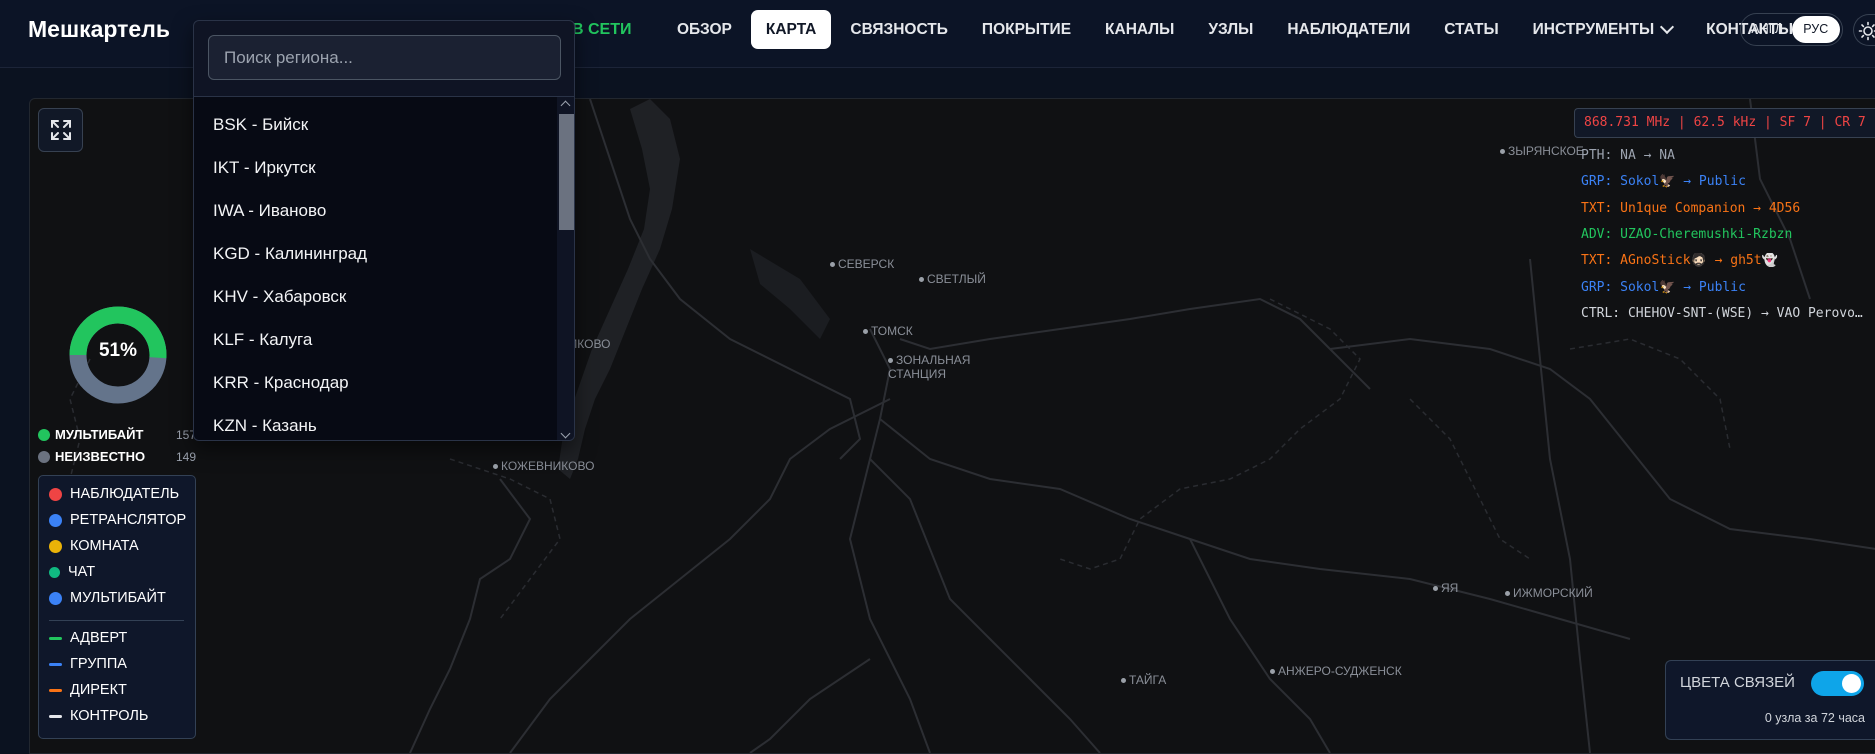 Image resolution: width=1875 pixels, height=754 pixels. I want to click on nav-label: СВЯЗНОСТЬ, so click(899, 29).